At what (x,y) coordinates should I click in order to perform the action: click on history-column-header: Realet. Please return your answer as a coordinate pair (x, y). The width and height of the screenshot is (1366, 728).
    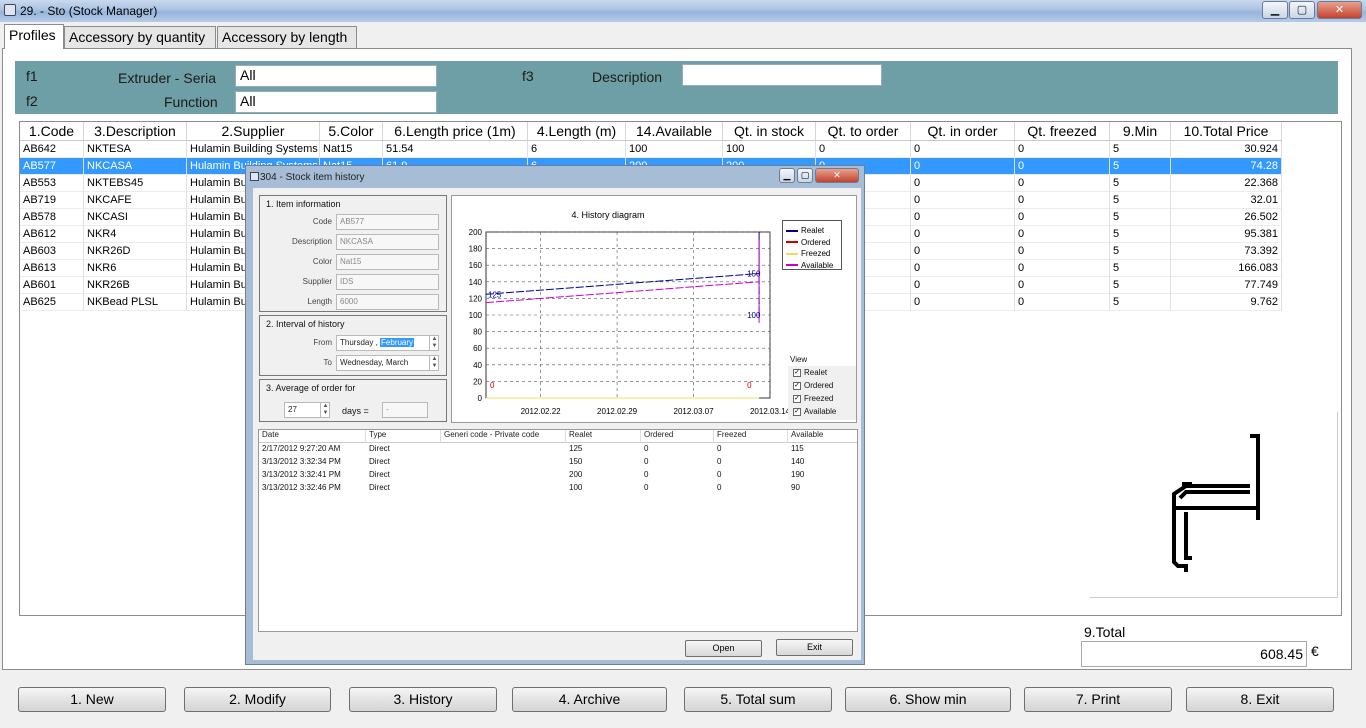
    Looking at the image, I should click on (603, 436).